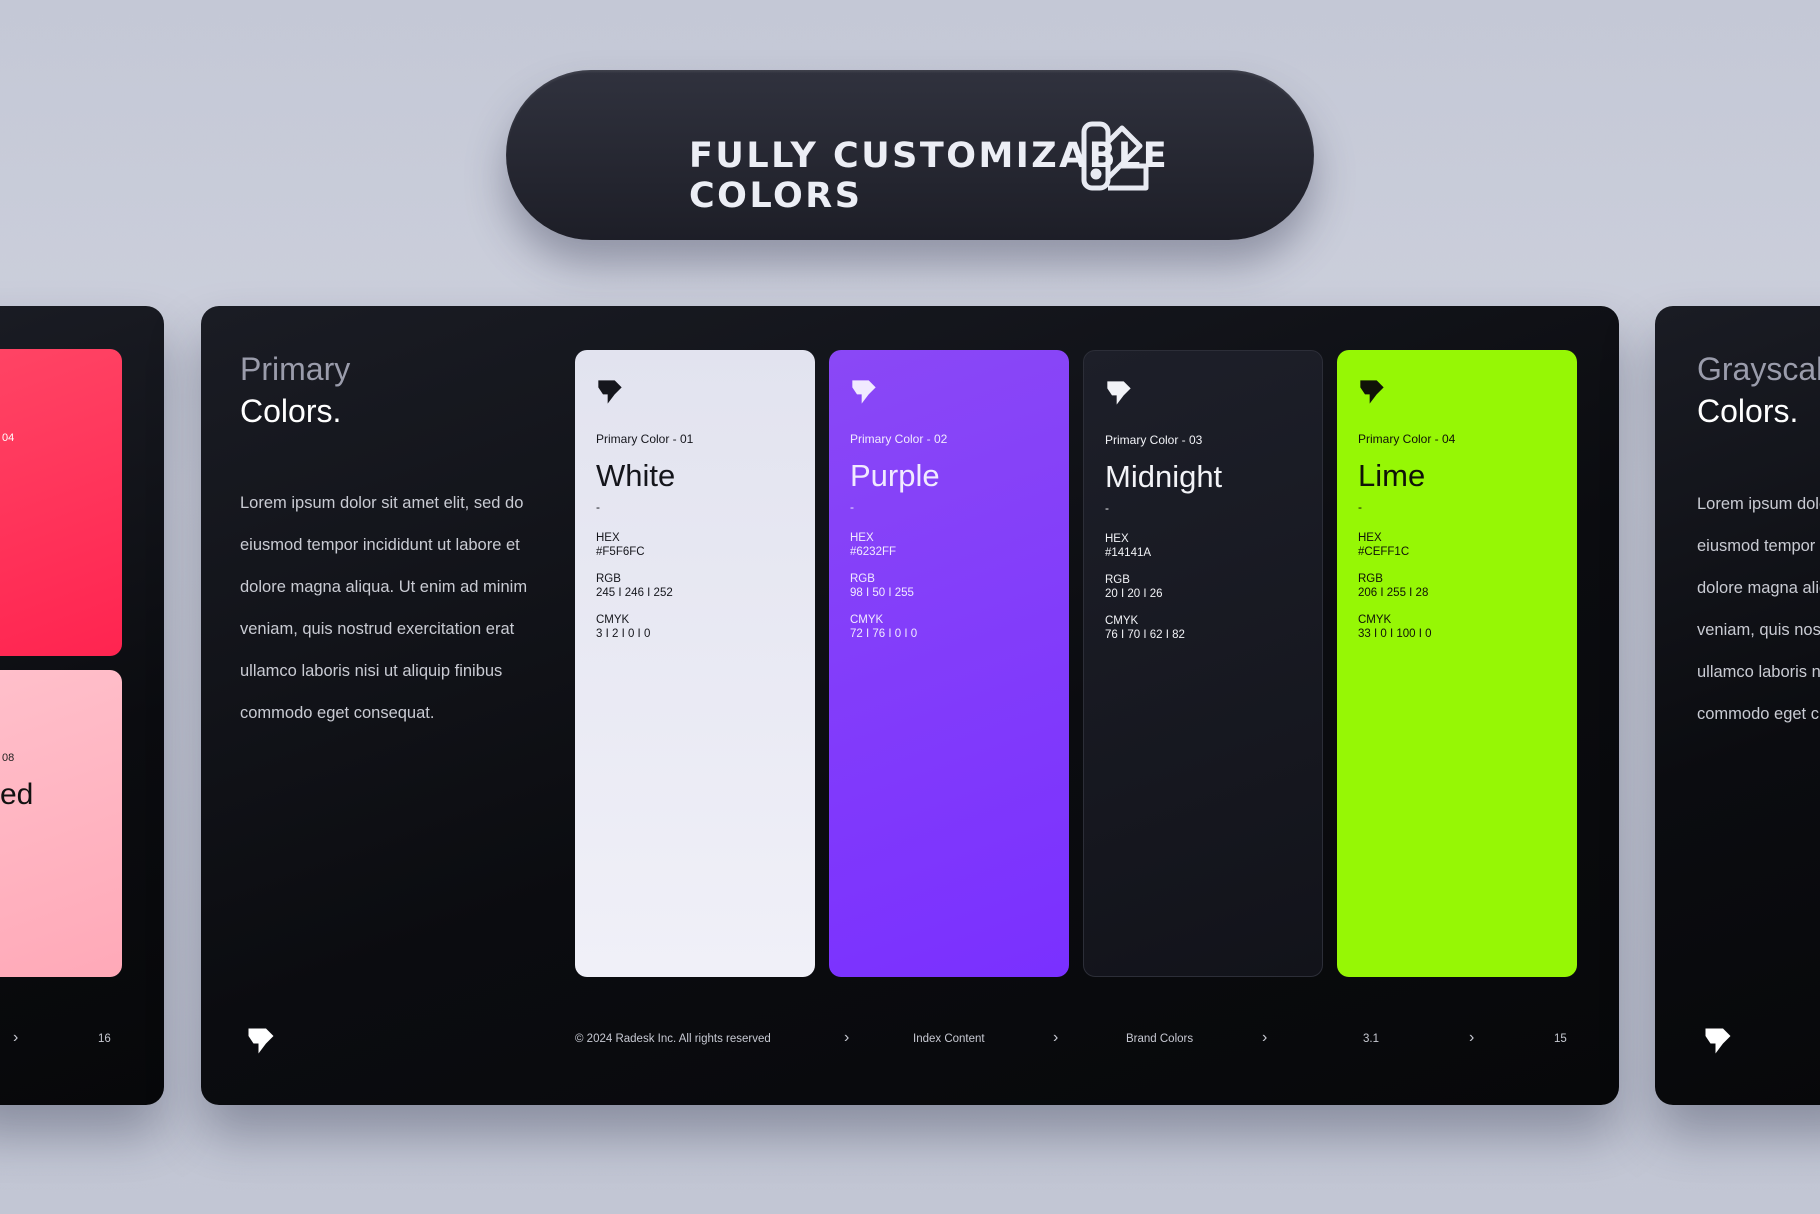 The width and height of the screenshot is (1820, 1214). I want to click on banner: FULLY CUSTOMIZABLE COLORS, so click(910, 155).